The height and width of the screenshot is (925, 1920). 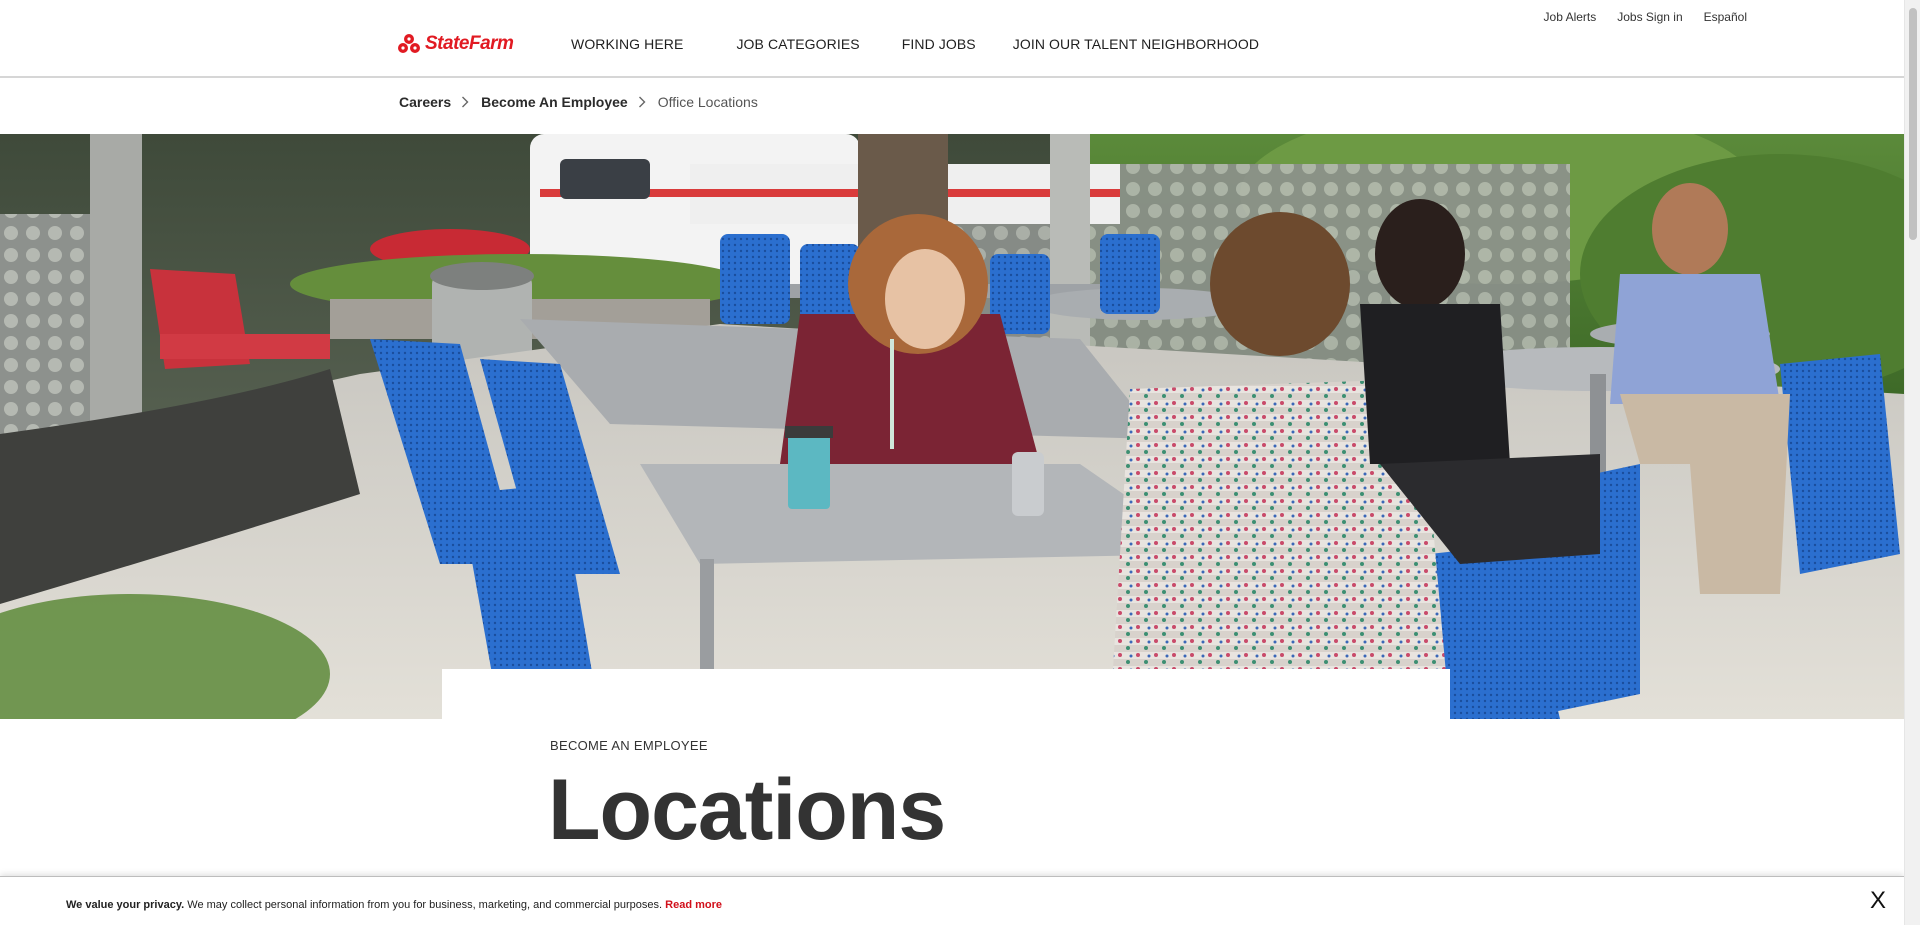 What do you see at coordinates (707, 102) in the screenshot?
I see `breadcrumb-current: Office Locations` at bounding box center [707, 102].